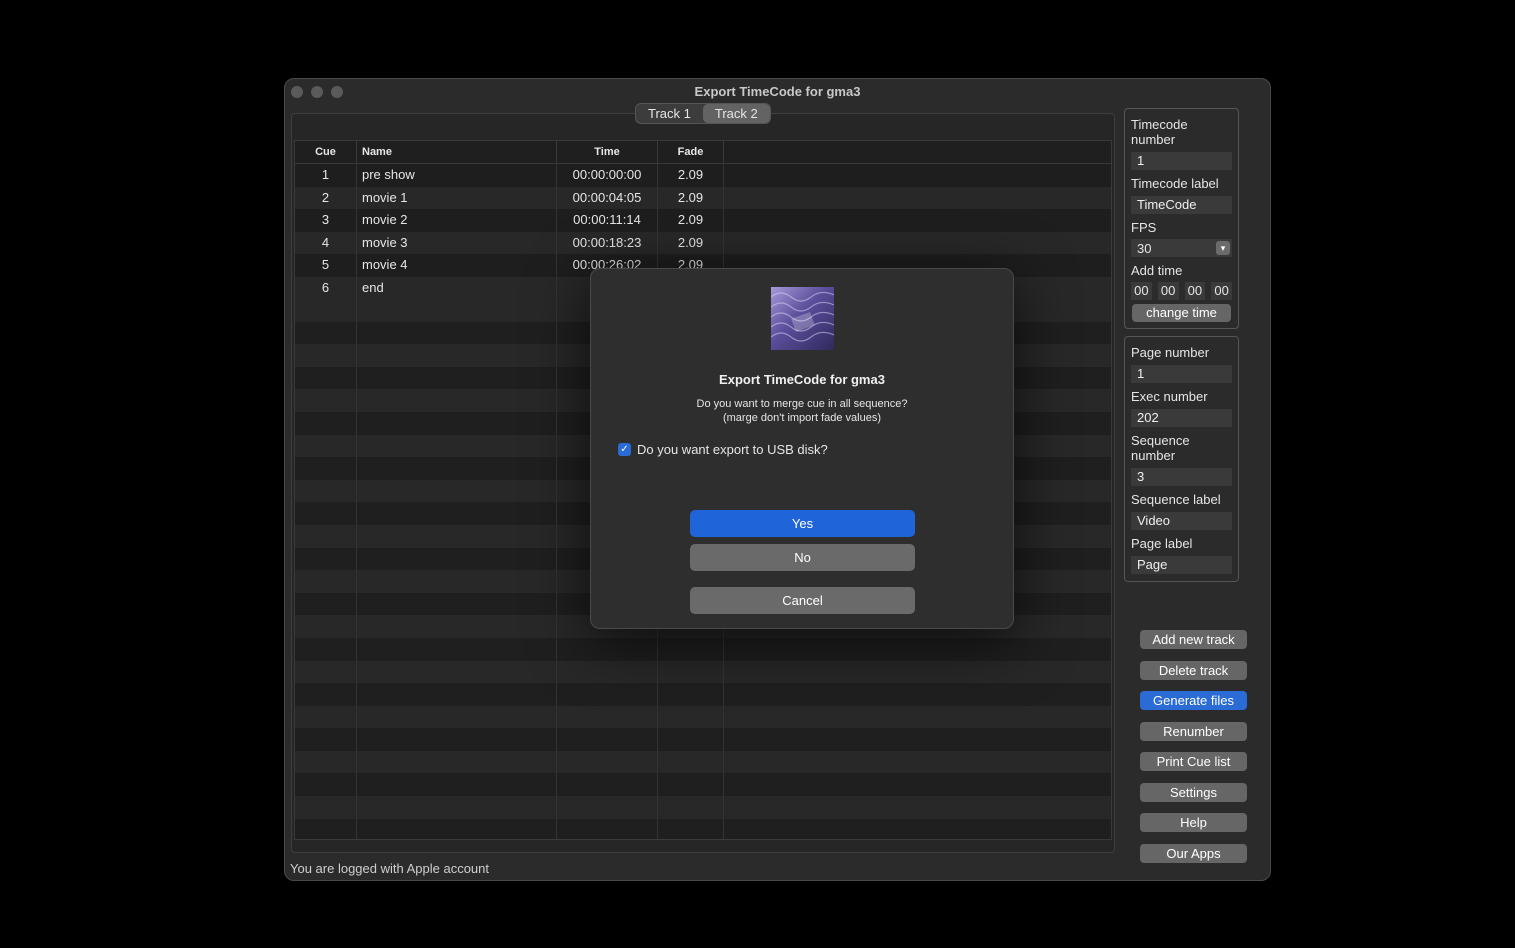  Describe the element at coordinates (1181, 373) in the screenshot. I see `page-number-field: 1` at that location.